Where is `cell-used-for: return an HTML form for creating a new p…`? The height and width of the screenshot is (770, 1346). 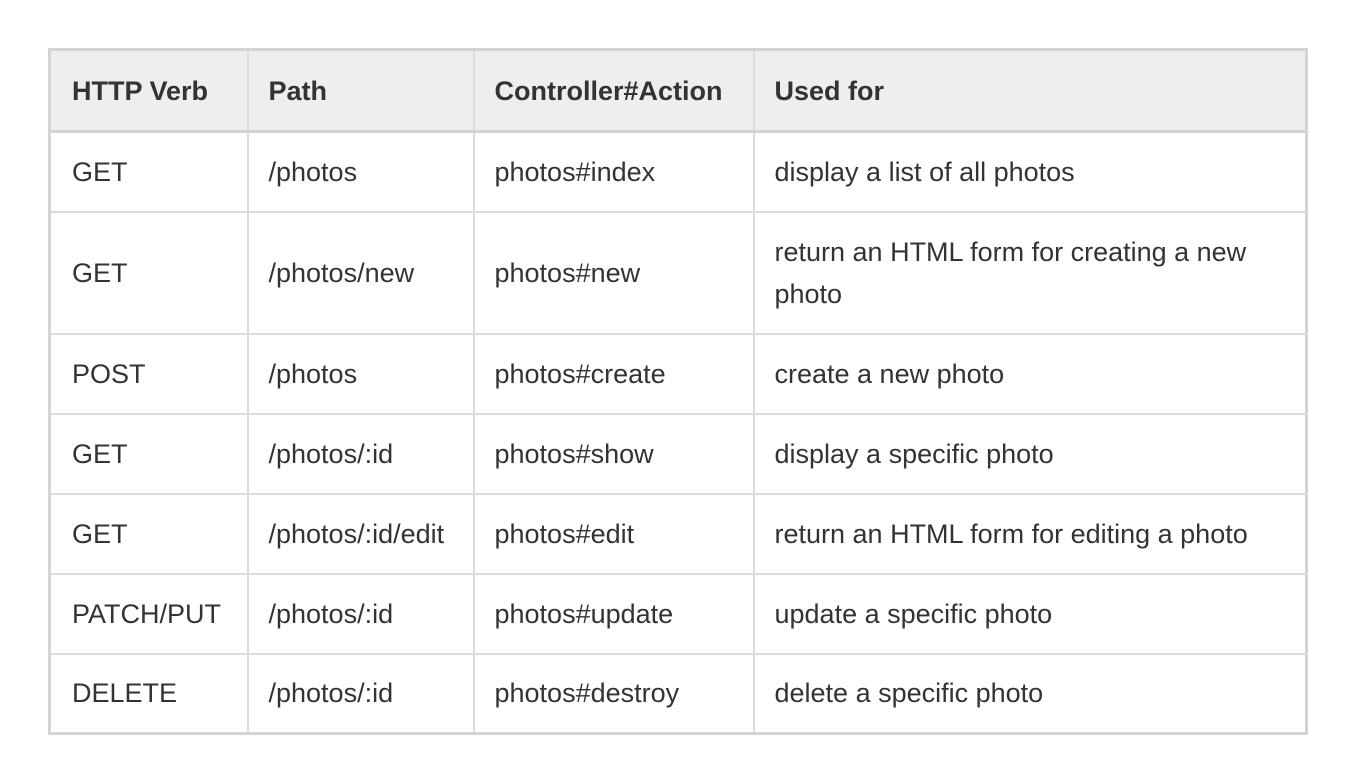
cell-used-for: return an HTML form for creating a new p… is located at coordinates (1030, 272).